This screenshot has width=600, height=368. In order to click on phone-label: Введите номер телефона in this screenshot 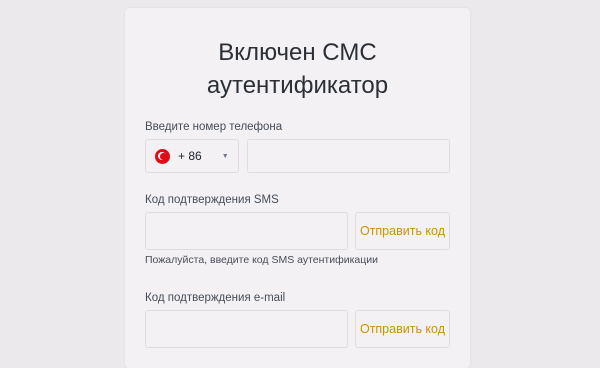, I will do `click(214, 127)`.